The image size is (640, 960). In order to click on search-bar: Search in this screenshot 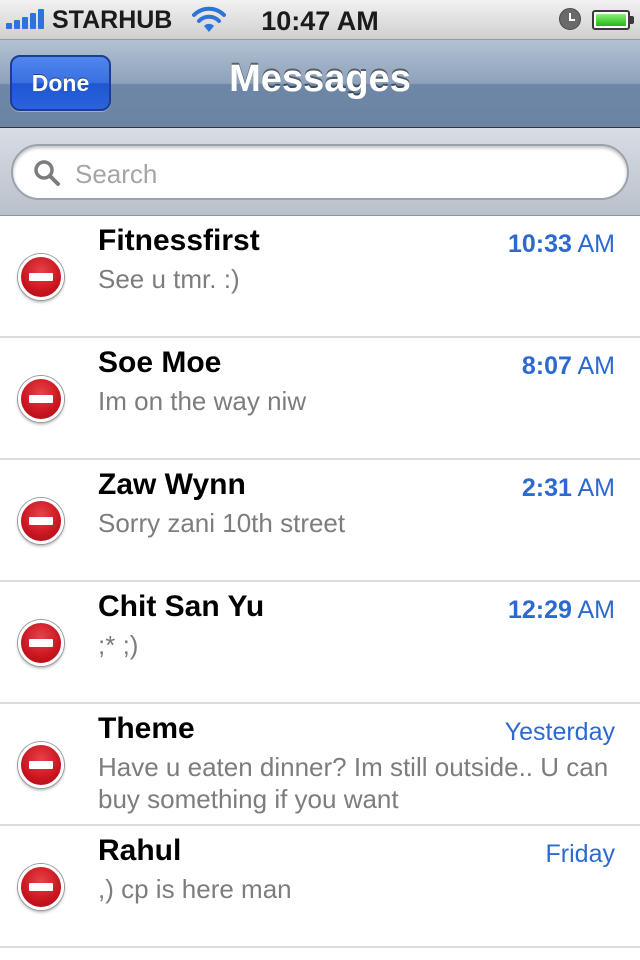, I will do `click(320, 172)`.